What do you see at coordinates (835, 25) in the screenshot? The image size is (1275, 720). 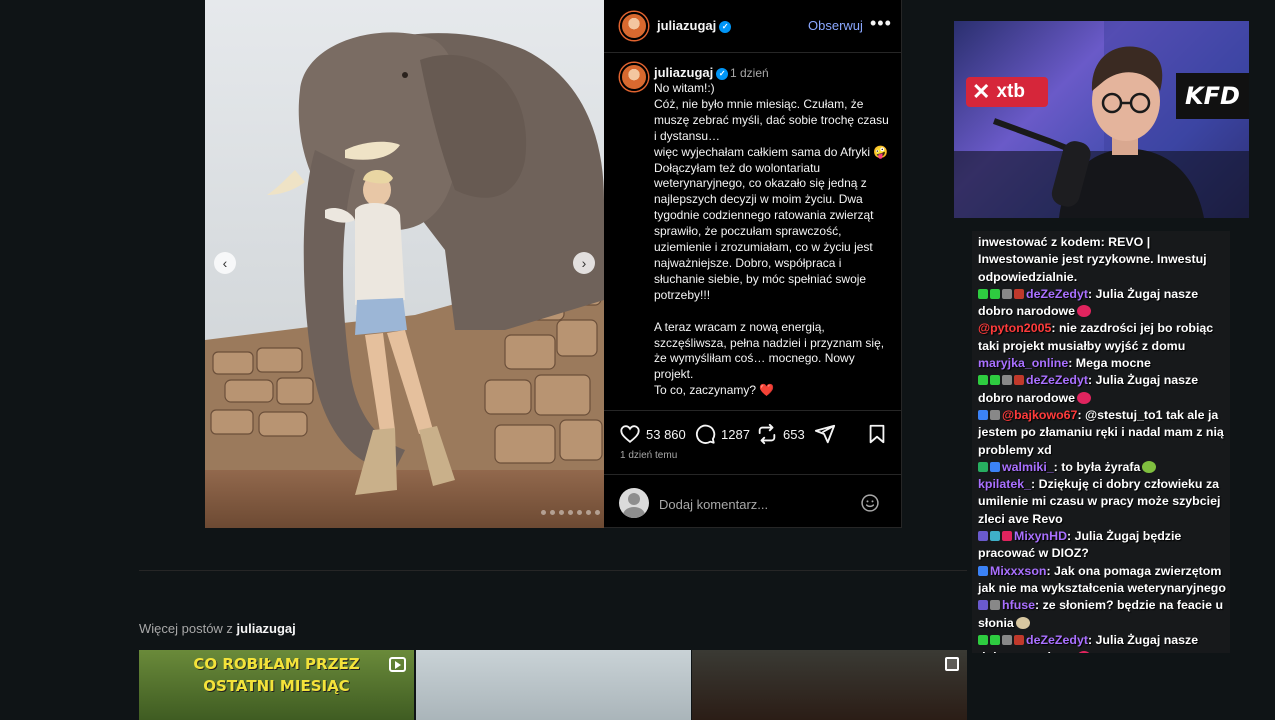 I see `follow-button: Obserwuj` at bounding box center [835, 25].